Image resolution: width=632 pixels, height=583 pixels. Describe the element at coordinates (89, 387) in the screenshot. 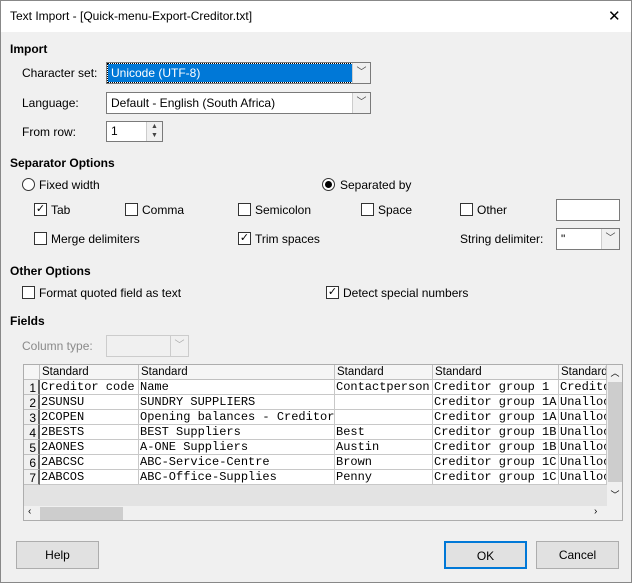

I see `grid-cell: Creditor code` at that location.